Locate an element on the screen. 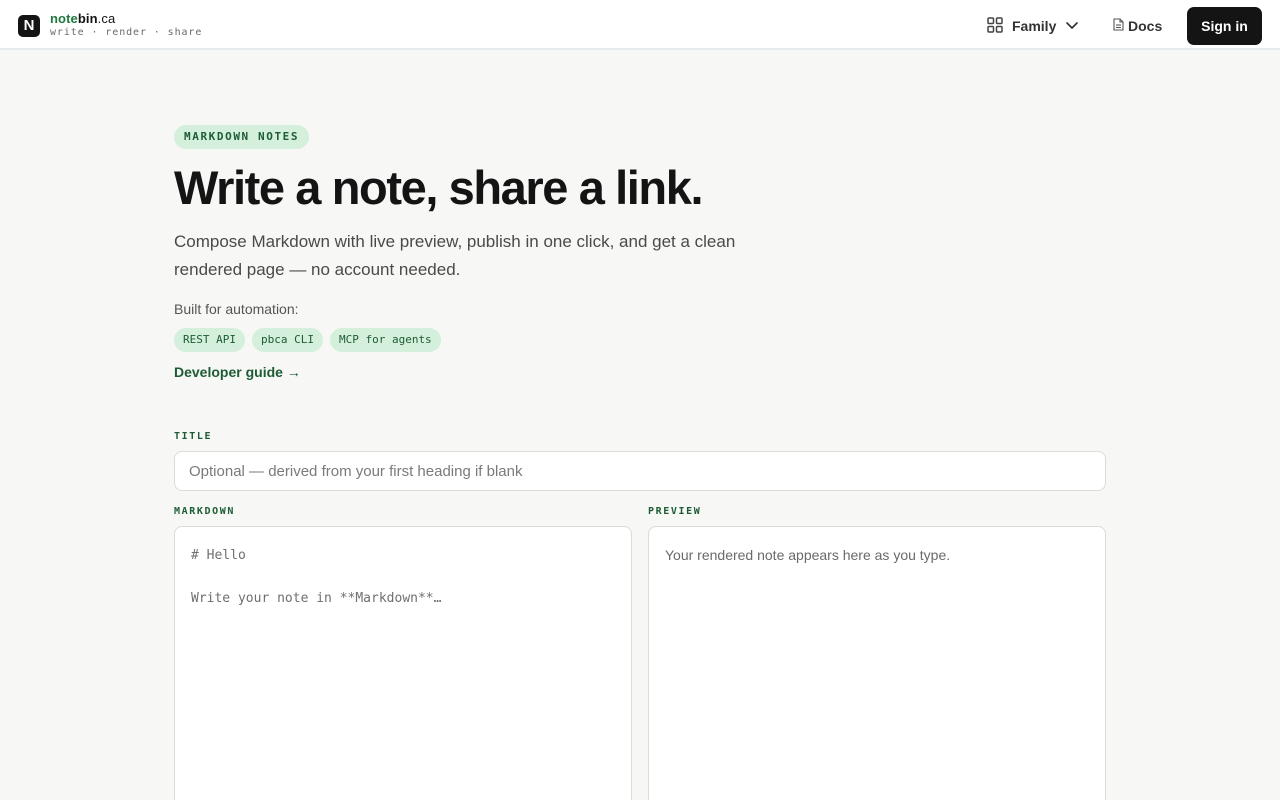 This screenshot has height=800, width=1280. developer-guide-link: Developer guide → is located at coordinates (237, 372).